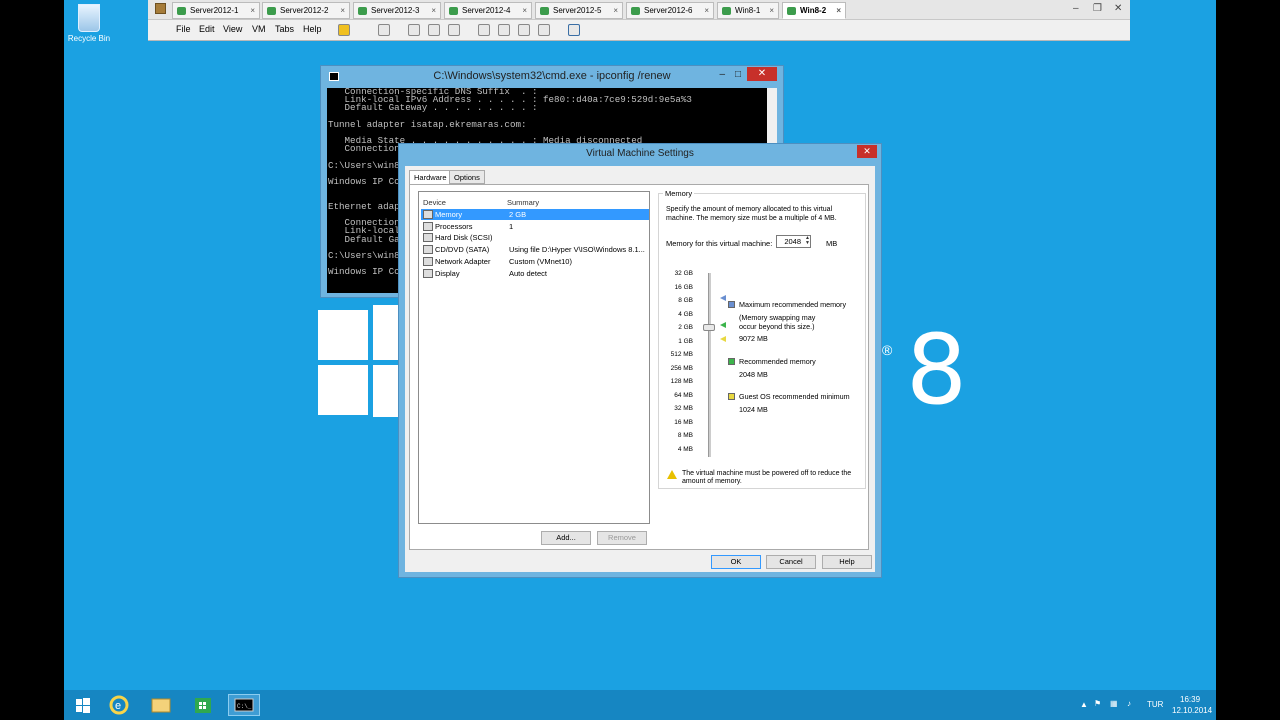 The width and height of the screenshot is (1280, 720). What do you see at coordinates (794, 396) in the screenshot?
I see `legend-min-label: Guest OS recommended minimum` at bounding box center [794, 396].